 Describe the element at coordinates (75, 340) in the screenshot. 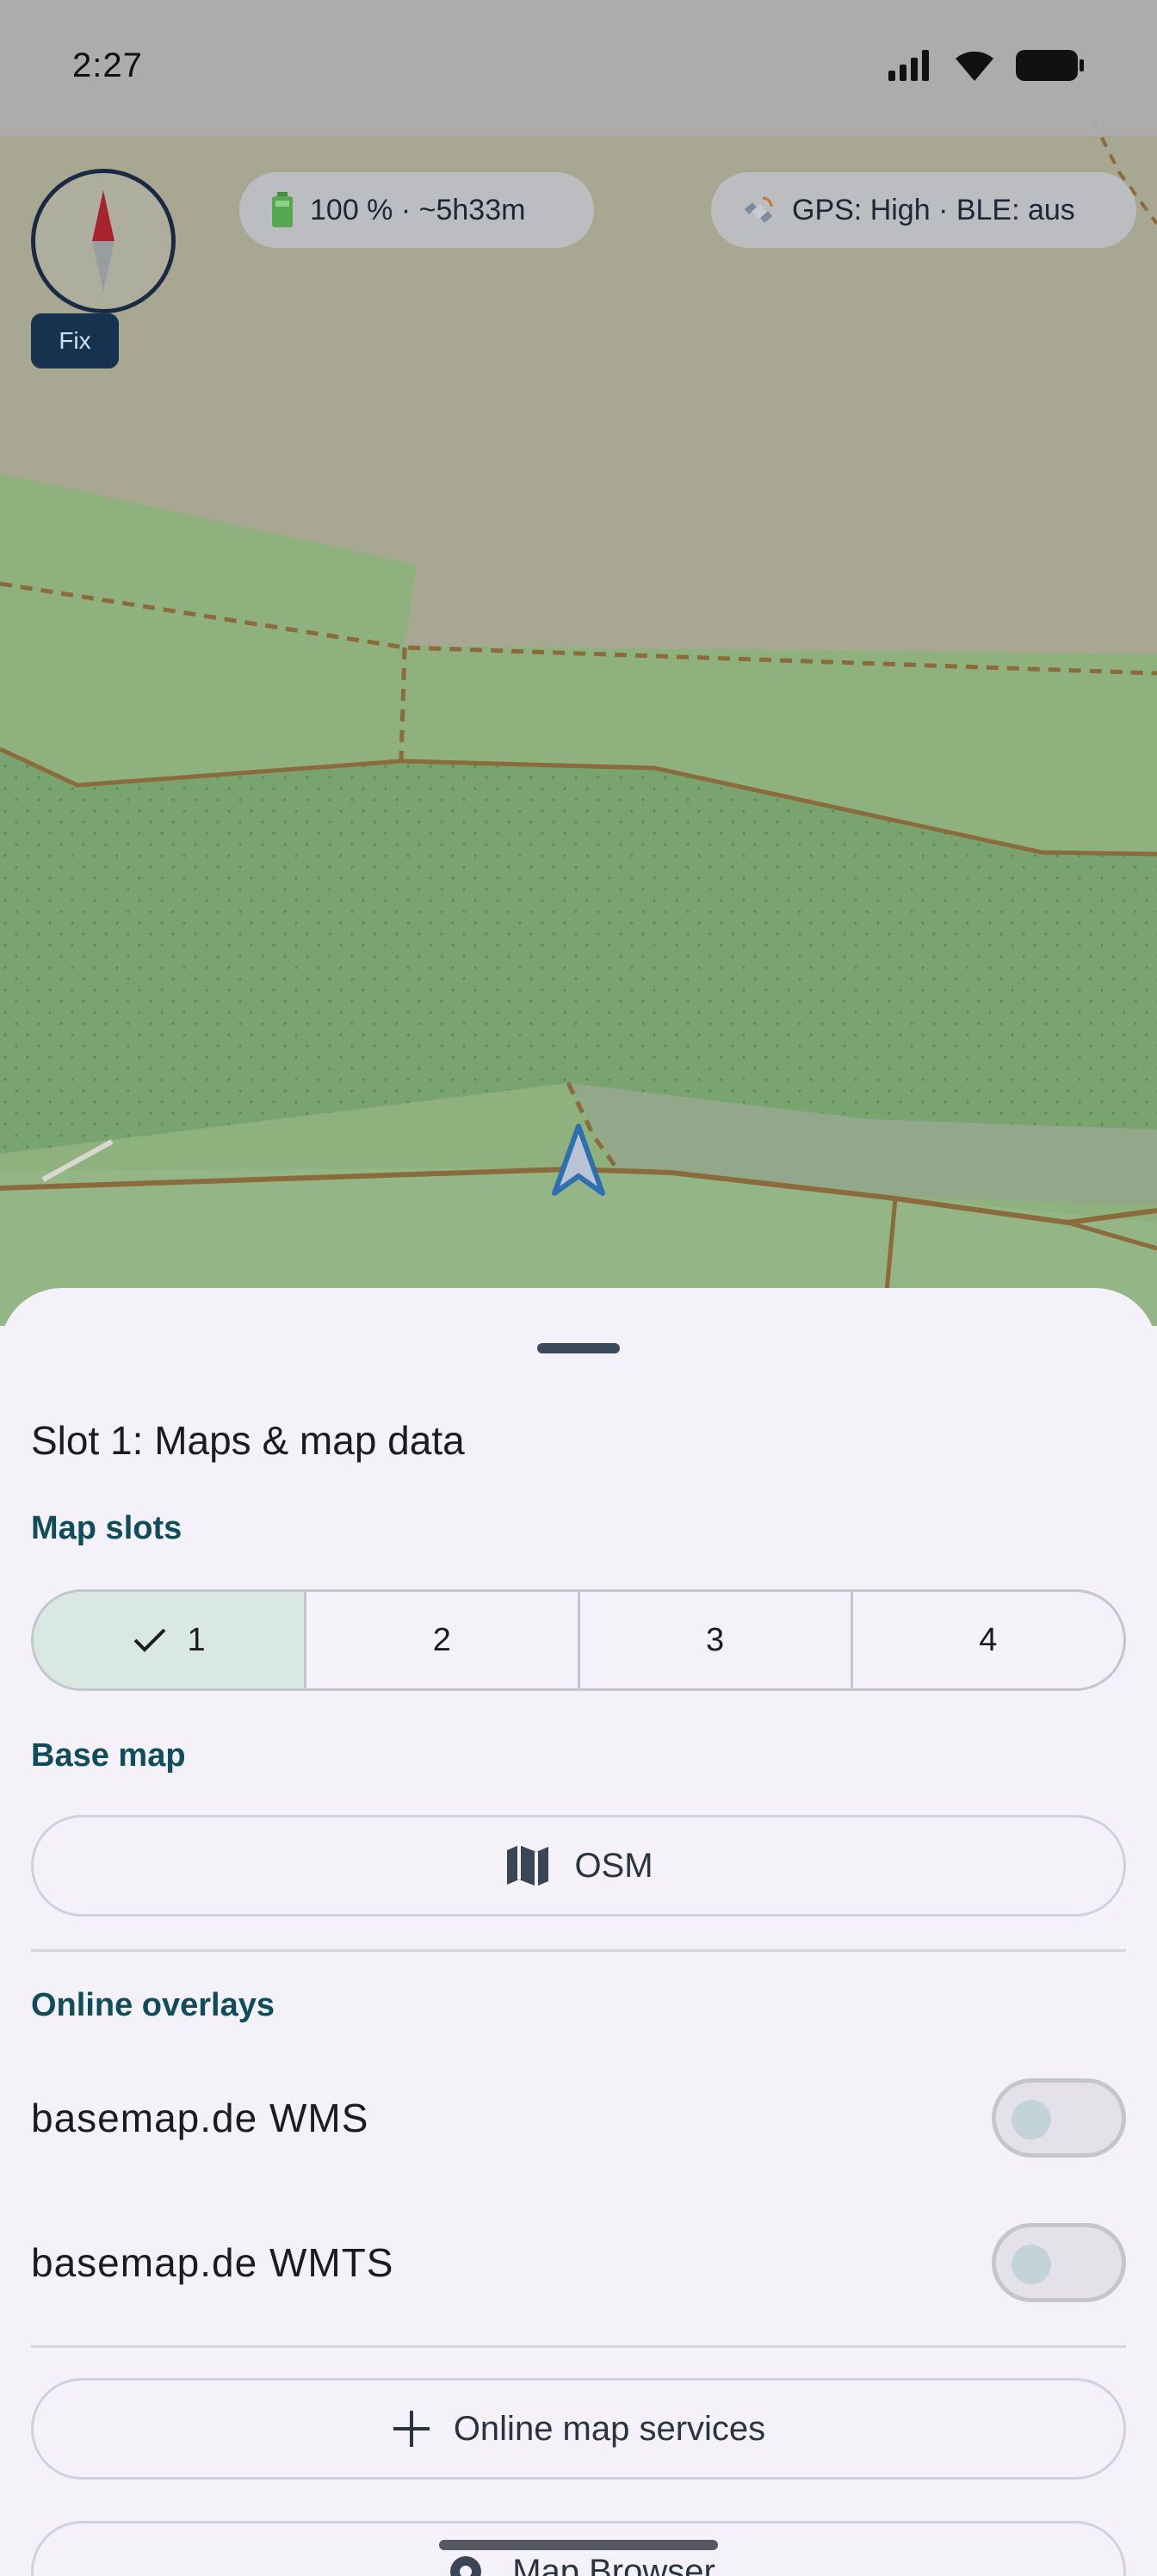

I see `gps-fix-badge: Fix` at that location.